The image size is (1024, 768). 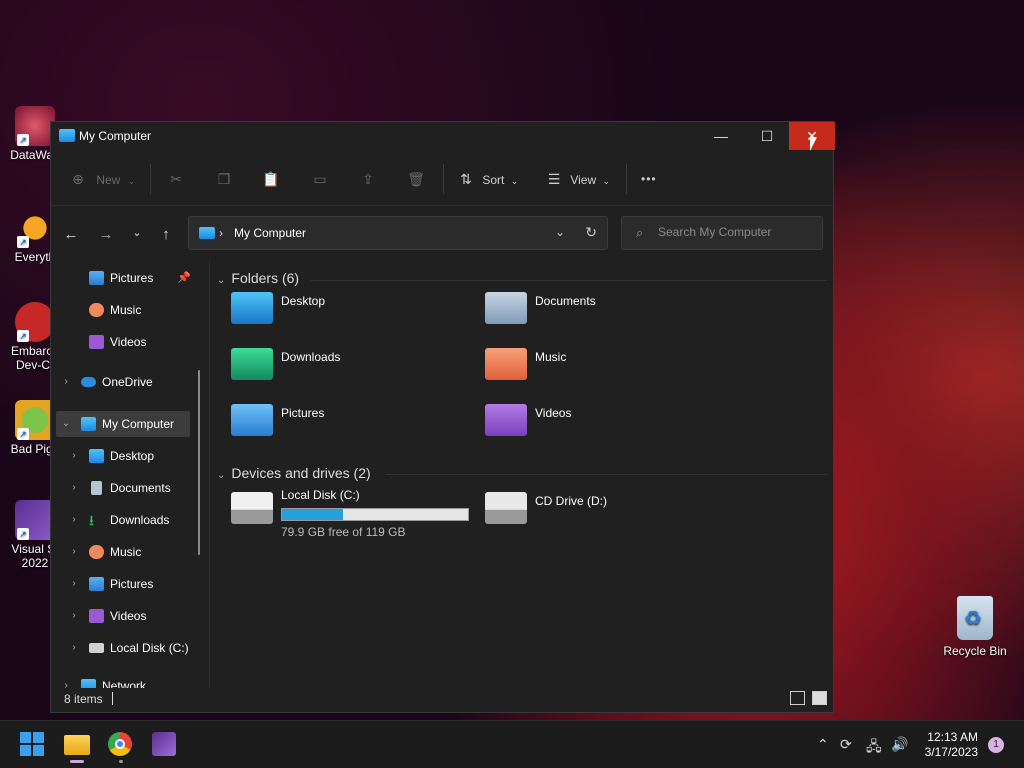 I want to click on clock: 12:13 AM 3/17/2023, so click(x=948, y=745).